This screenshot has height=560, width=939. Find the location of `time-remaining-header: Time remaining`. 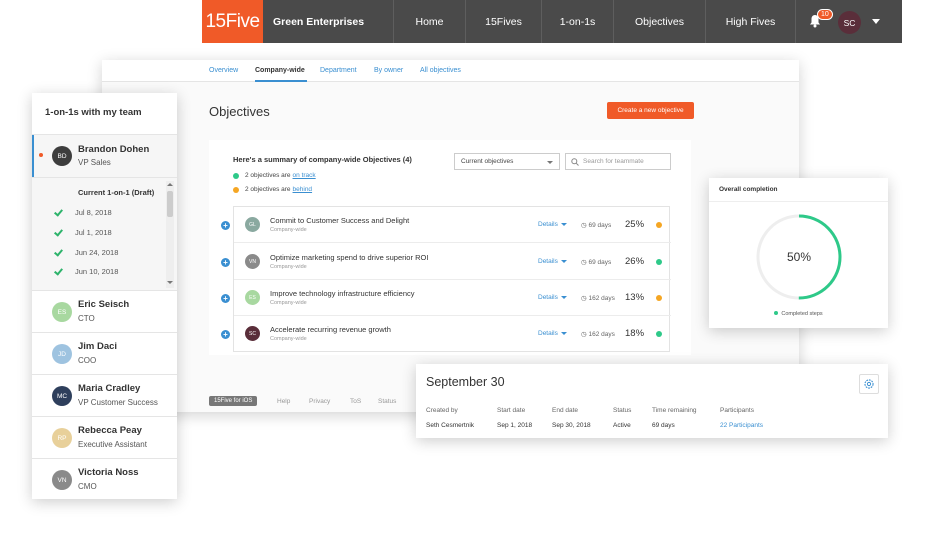

time-remaining-header: Time remaining is located at coordinates (674, 410).